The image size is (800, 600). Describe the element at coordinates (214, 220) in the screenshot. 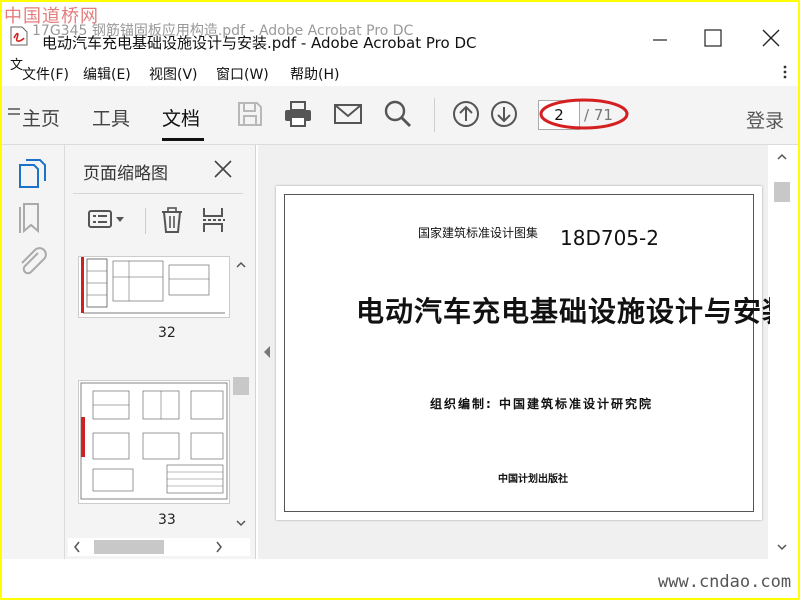

I see `extract-pages-icon` at that location.